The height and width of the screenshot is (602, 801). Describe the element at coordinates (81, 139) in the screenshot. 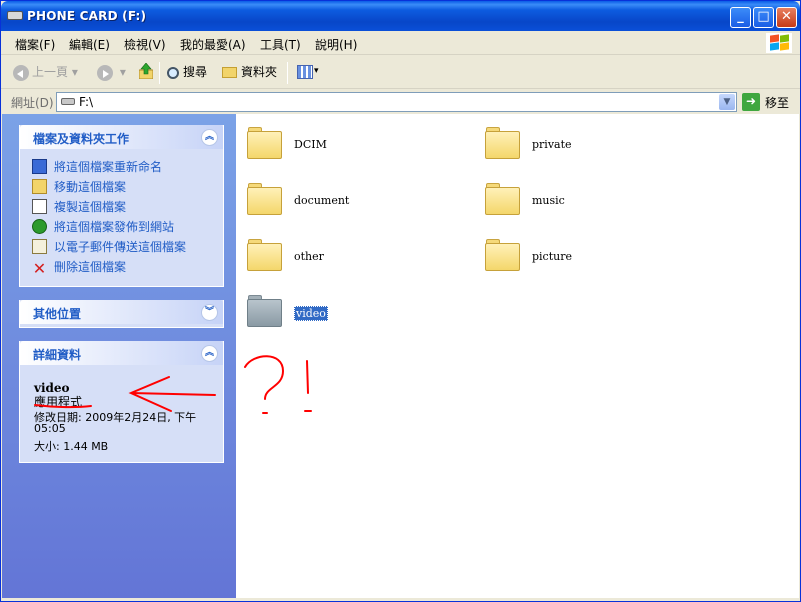

I see `panel-title: 檔案及資料夾工作` at that location.